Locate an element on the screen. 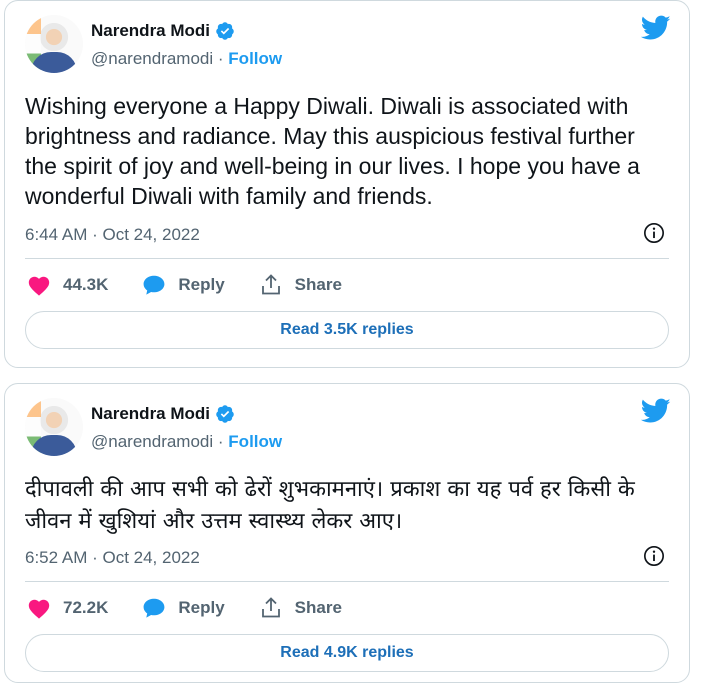 Image resolution: width=721 pixels, height=683 pixels. like-button: 72.2K is located at coordinates (67, 608).